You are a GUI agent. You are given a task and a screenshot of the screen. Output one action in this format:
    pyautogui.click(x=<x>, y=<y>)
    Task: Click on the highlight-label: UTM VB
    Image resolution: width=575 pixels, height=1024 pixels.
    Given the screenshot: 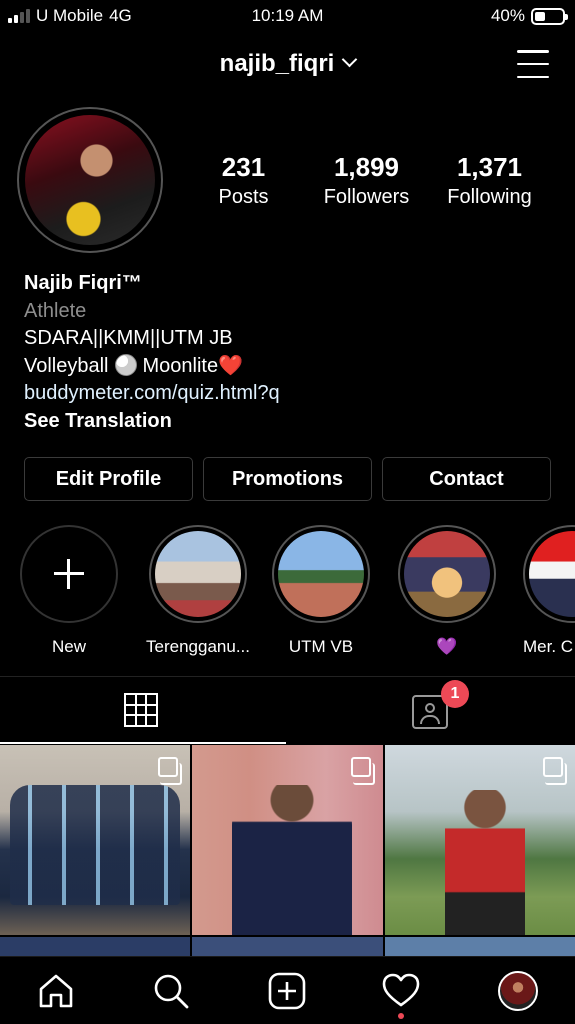 What is the action you would take?
    pyautogui.click(x=321, y=646)
    